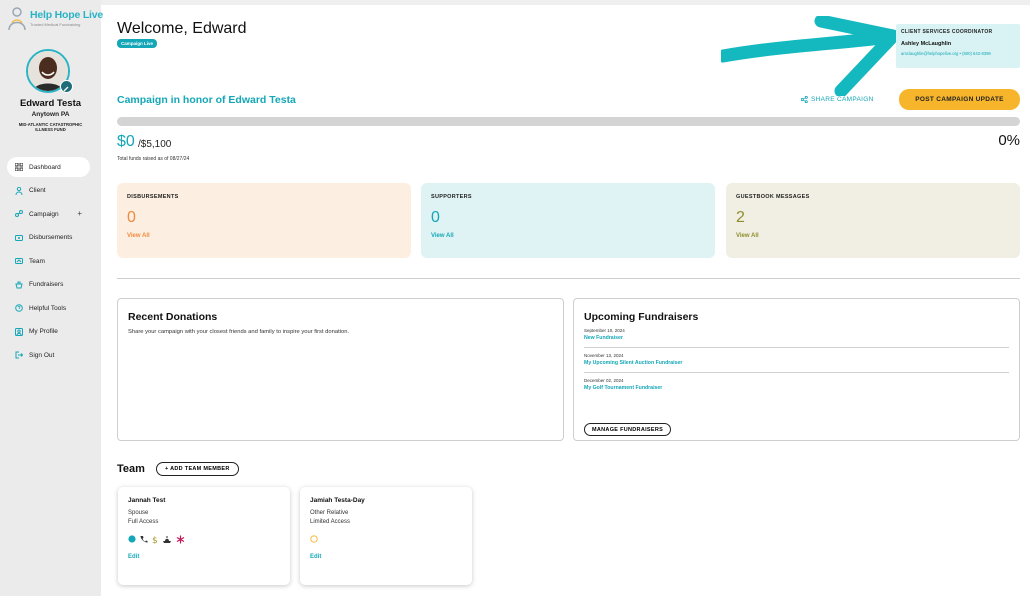  What do you see at coordinates (314, 539) in the screenshot?
I see `status-circle-icon` at bounding box center [314, 539].